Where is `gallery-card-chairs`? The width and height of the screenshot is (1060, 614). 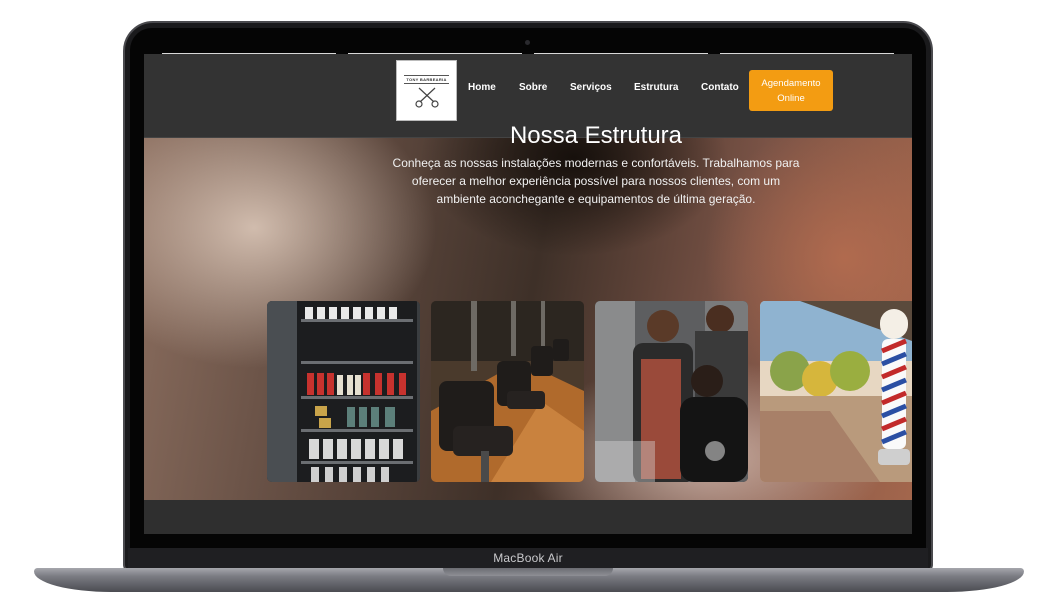
gallery-card-chairs is located at coordinates (507, 391).